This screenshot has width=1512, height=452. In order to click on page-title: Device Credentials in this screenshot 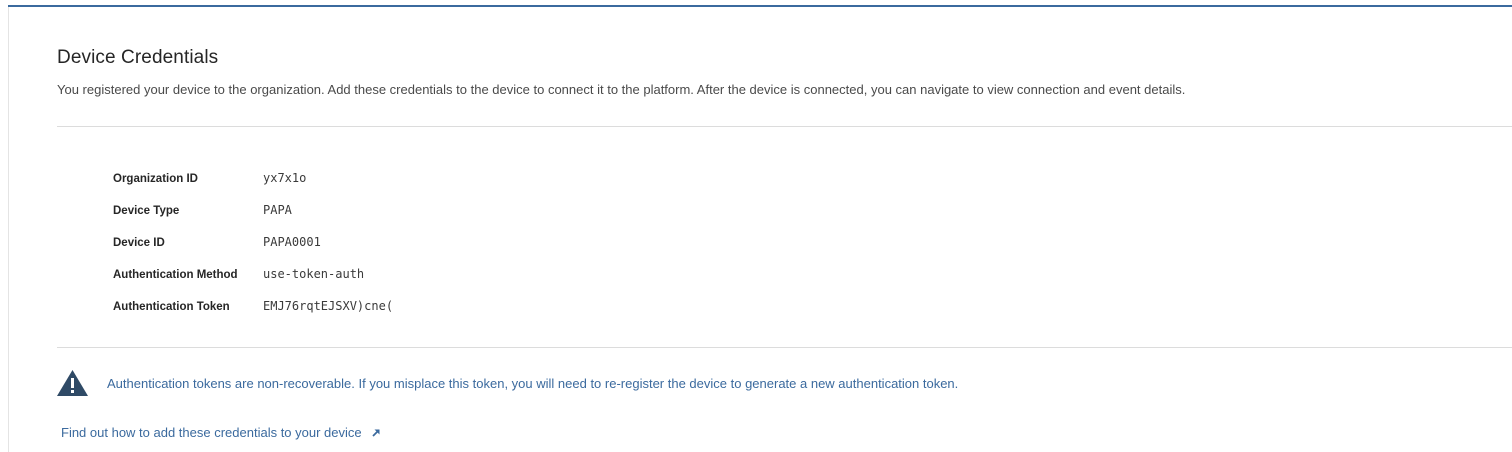, I will do `click(138, 57)`.